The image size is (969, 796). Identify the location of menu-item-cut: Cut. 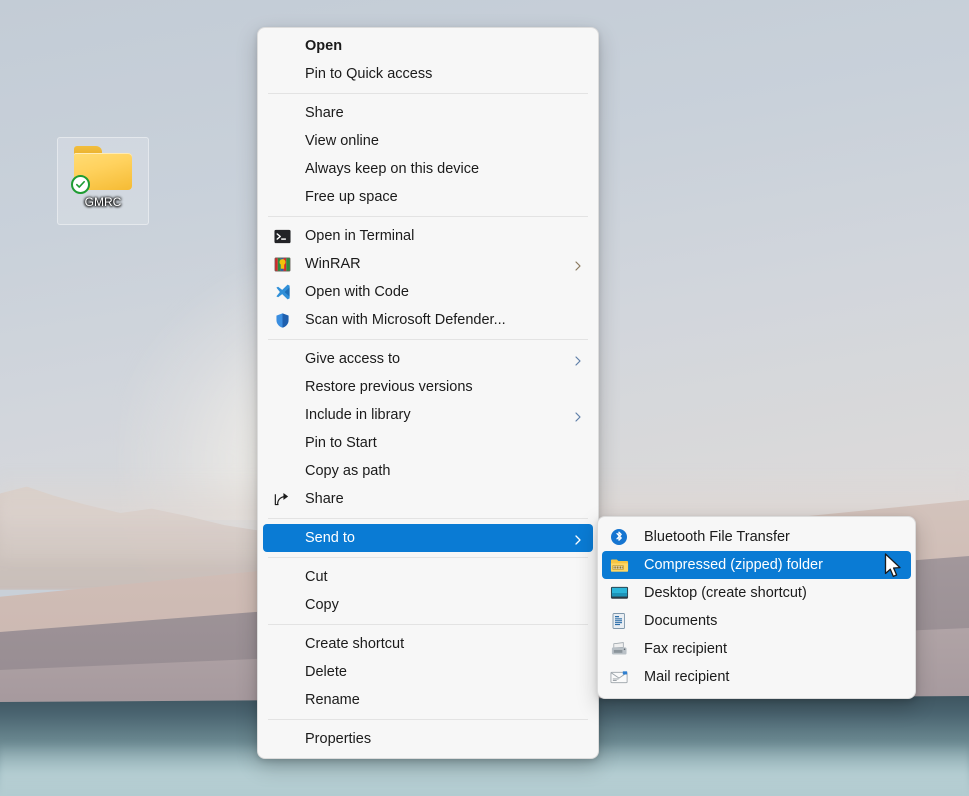
(428, 577).